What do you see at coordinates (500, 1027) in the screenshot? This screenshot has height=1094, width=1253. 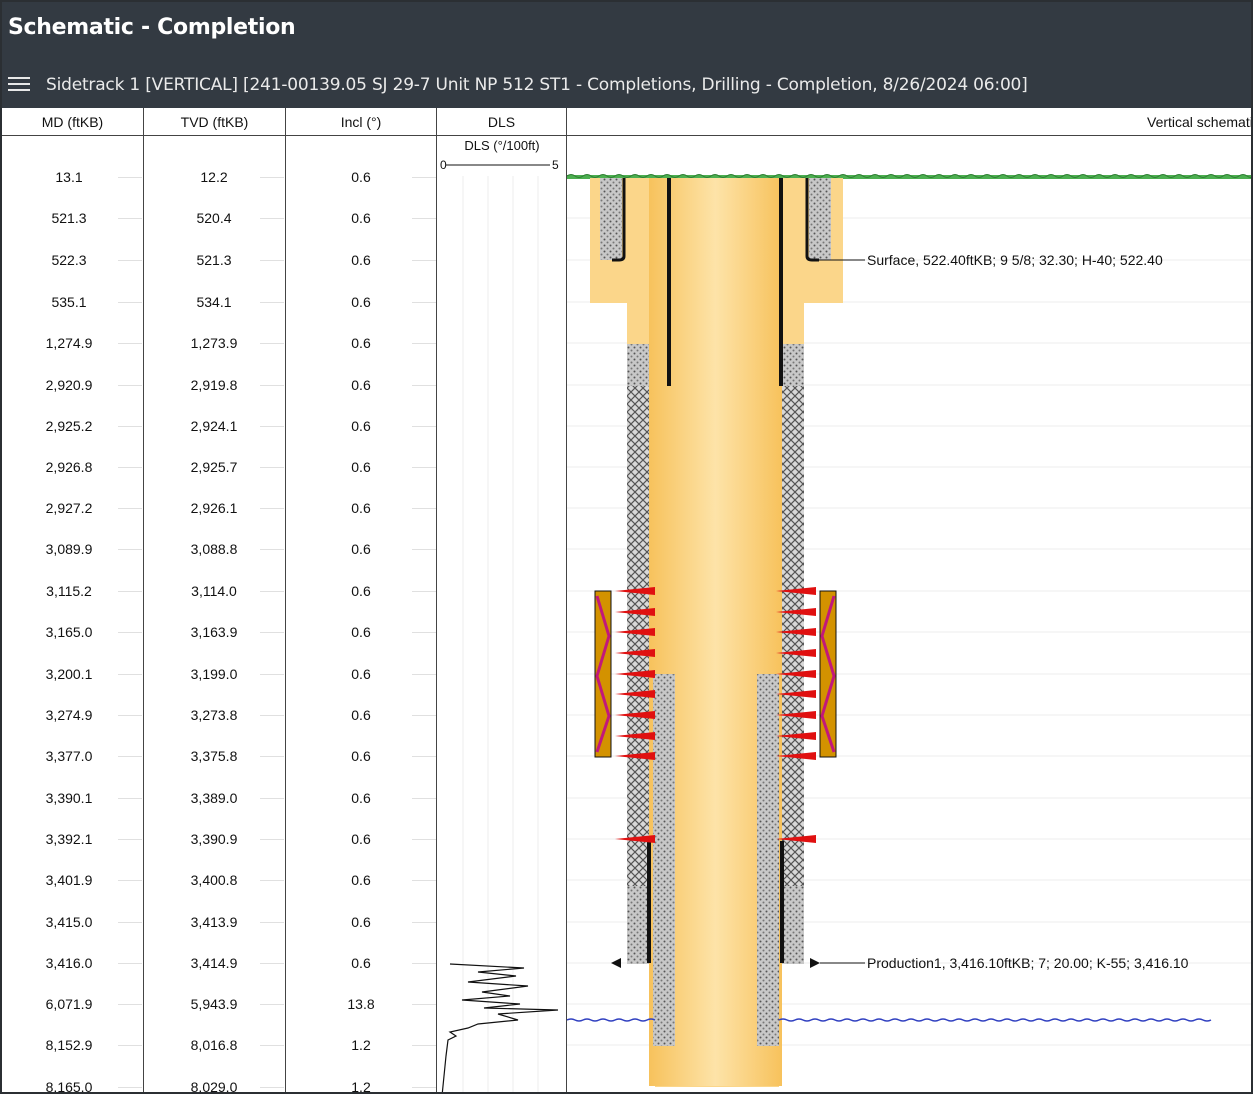 I see `dls-curve` at bounding box center [500, 1027].